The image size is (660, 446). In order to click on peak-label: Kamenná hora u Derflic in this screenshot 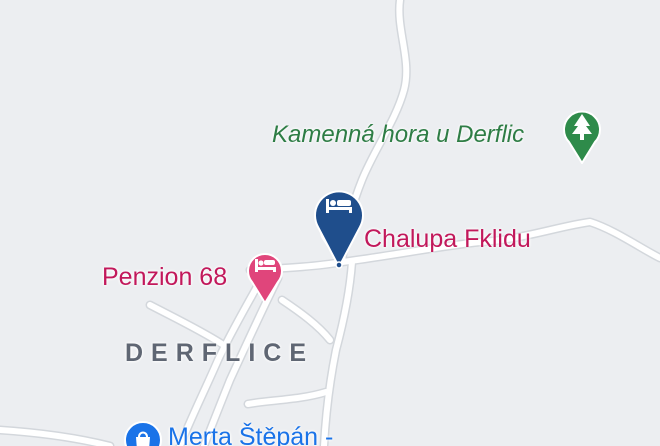, I will do `click(398, 135)`.